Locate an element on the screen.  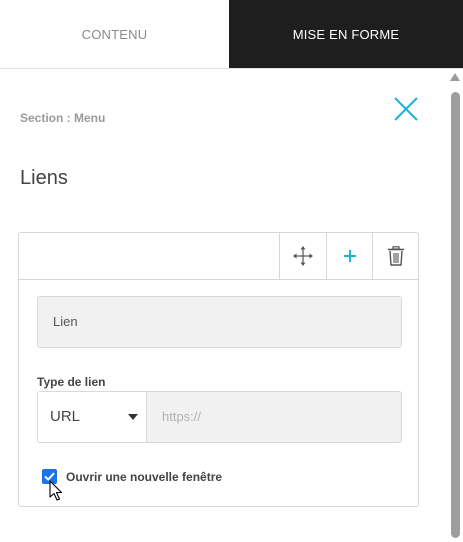
tab-bar: CONTENU MISE EN FORME is located at coordinates (231, 34).